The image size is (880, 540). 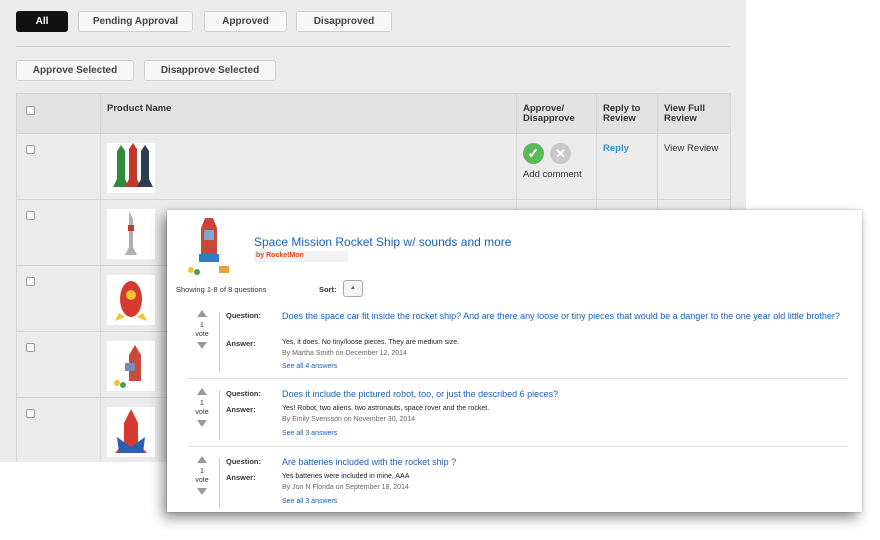 What do you see at coordinates (58, 113) in the screenshot?
I see `select-all-cell` at bounding box center [58, 113].